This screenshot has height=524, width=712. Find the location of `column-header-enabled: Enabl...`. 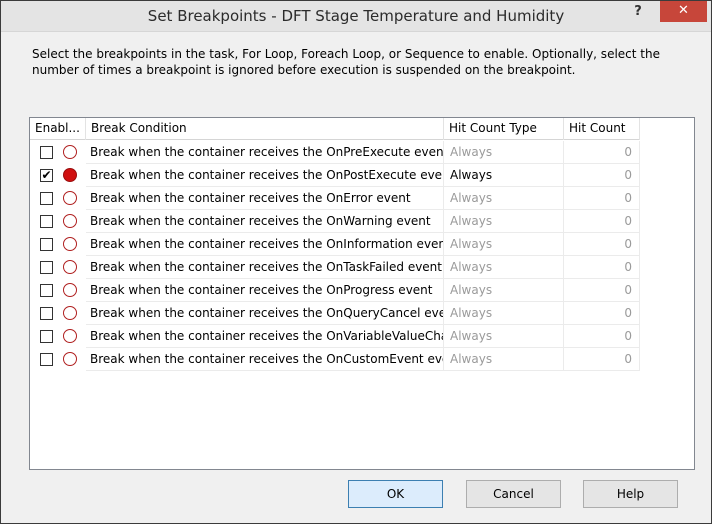

column-header-enabled: Enabl... is located at coordinates (58, 129).